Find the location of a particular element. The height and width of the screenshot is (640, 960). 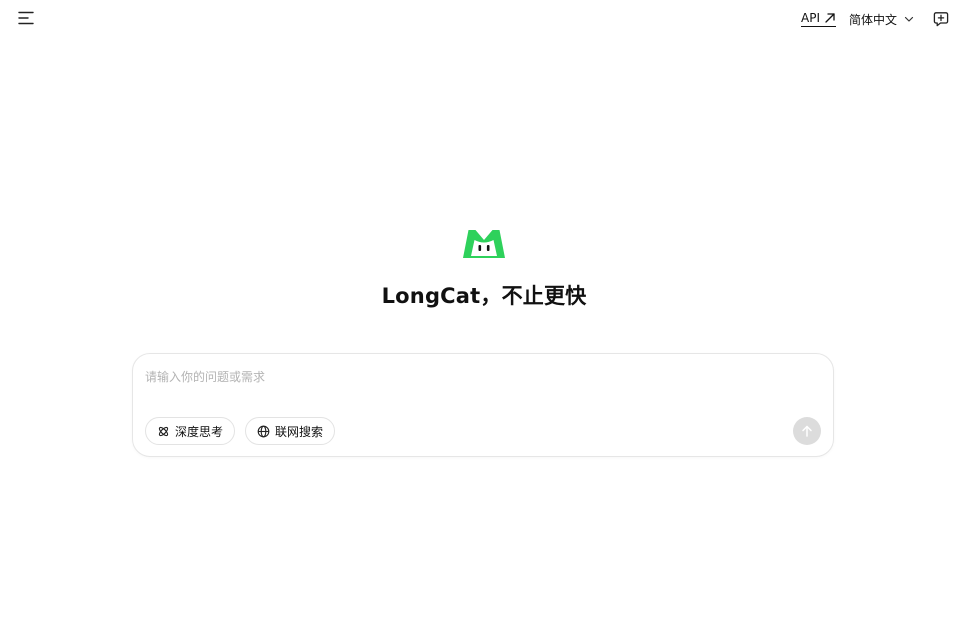

new-chat-icon is located at coordinates (941, 19).